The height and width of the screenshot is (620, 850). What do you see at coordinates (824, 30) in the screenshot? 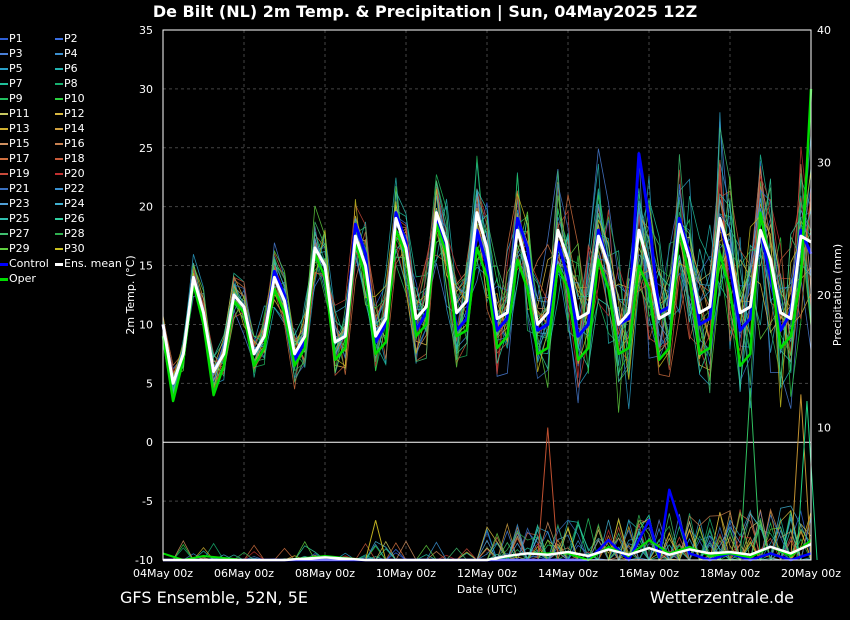
I see `y2-tick-label: 40` at bounding box center [824, 30].